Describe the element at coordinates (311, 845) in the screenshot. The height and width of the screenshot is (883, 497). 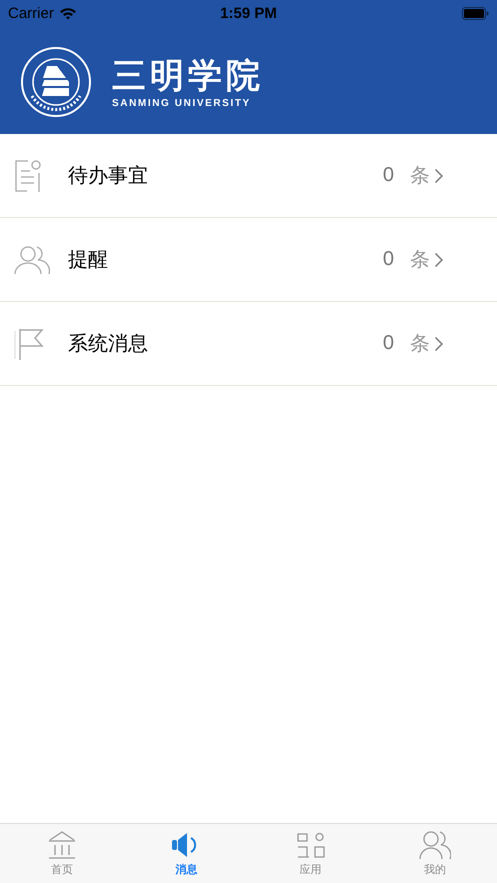
I see `apps-icon` at that location.